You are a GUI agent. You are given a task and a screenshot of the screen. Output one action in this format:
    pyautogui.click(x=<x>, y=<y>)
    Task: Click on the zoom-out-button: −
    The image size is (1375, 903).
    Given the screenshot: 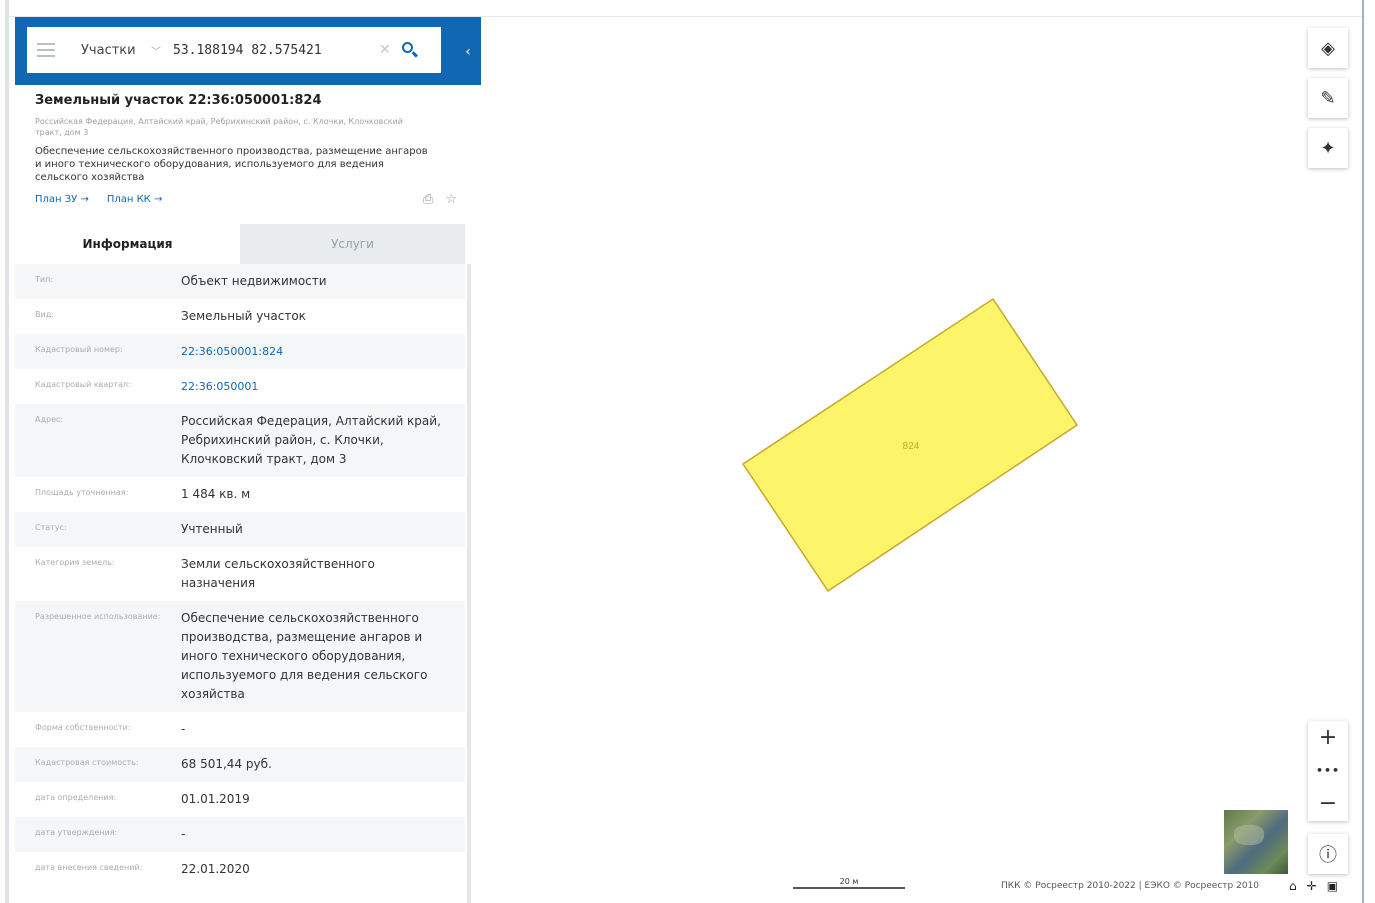 What is the action you would take?
    pyautogui.click(x=1328, y=804)
    